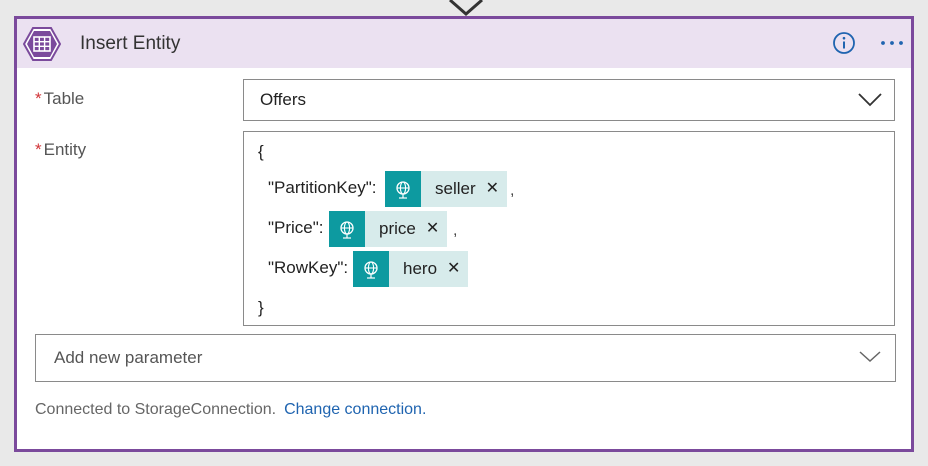  Describe the element at coordinates (65, 149) in the screenshot. I see `entity-label-text: Entity` at that location.